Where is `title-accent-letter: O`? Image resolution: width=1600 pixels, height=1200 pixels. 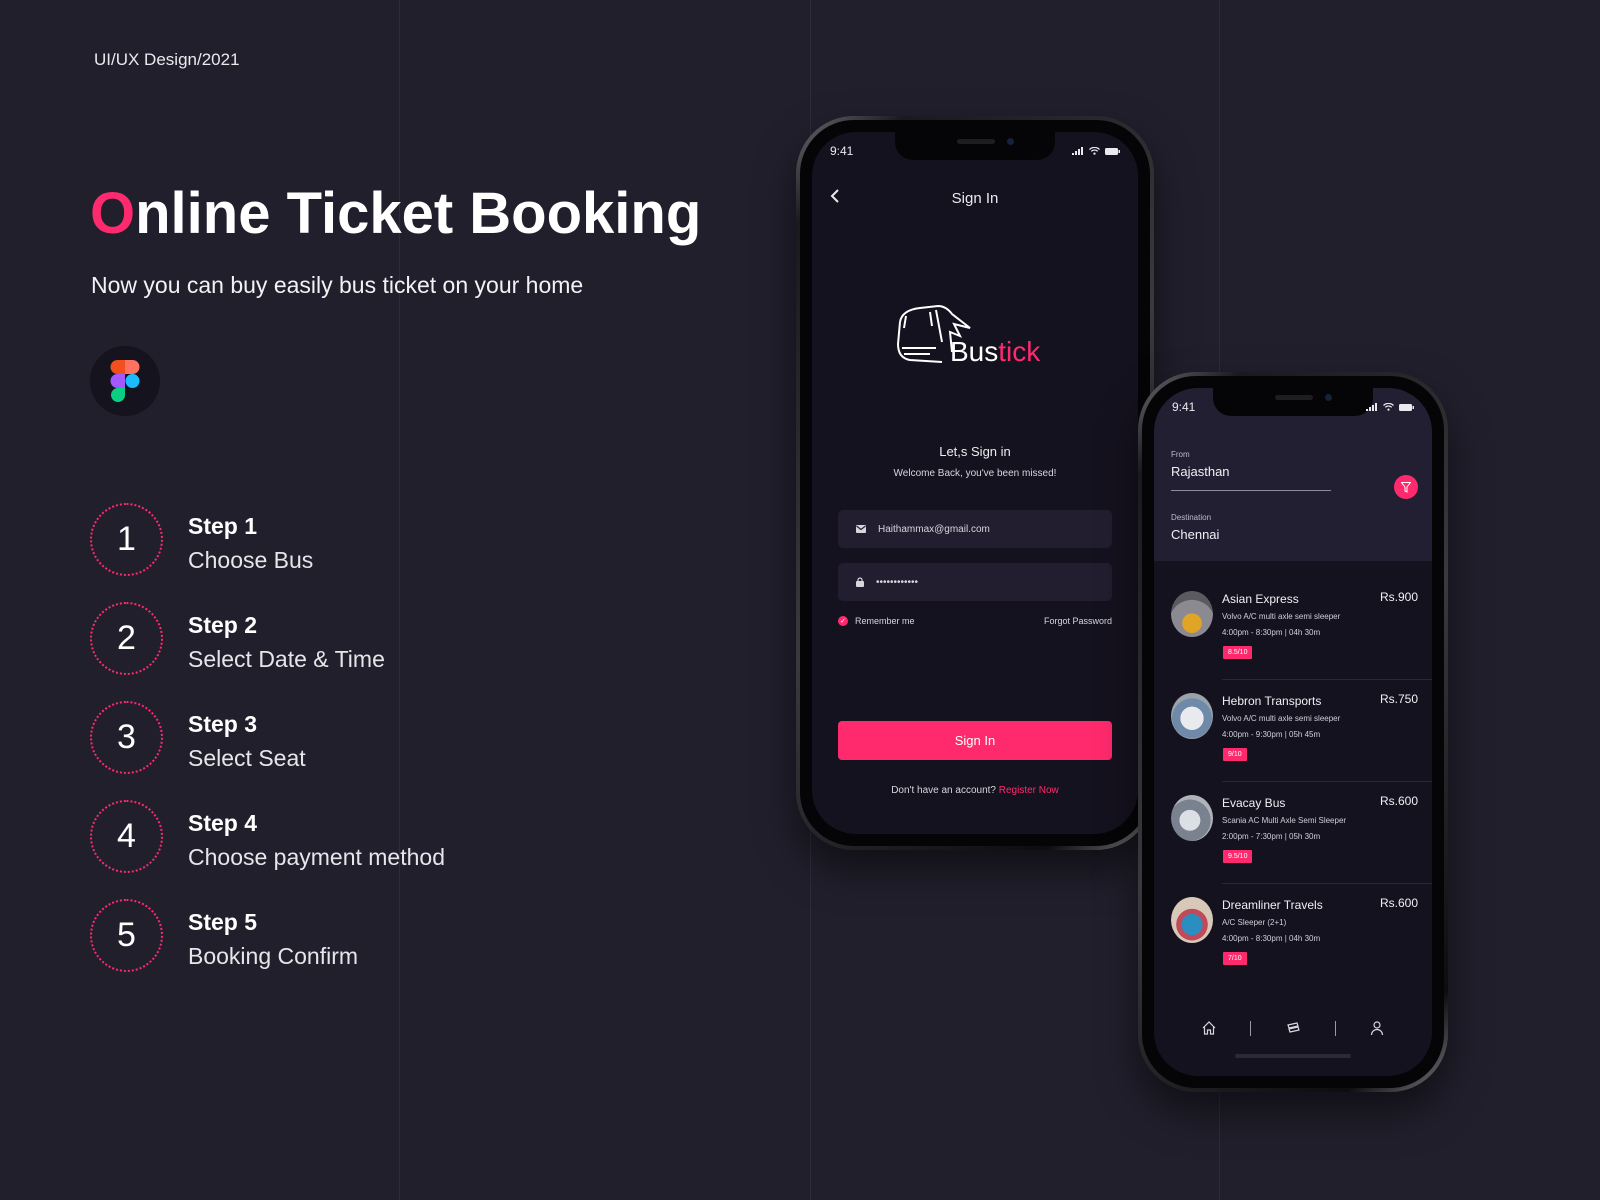 title-accent-letter: O is located at coordinates (113, 213).